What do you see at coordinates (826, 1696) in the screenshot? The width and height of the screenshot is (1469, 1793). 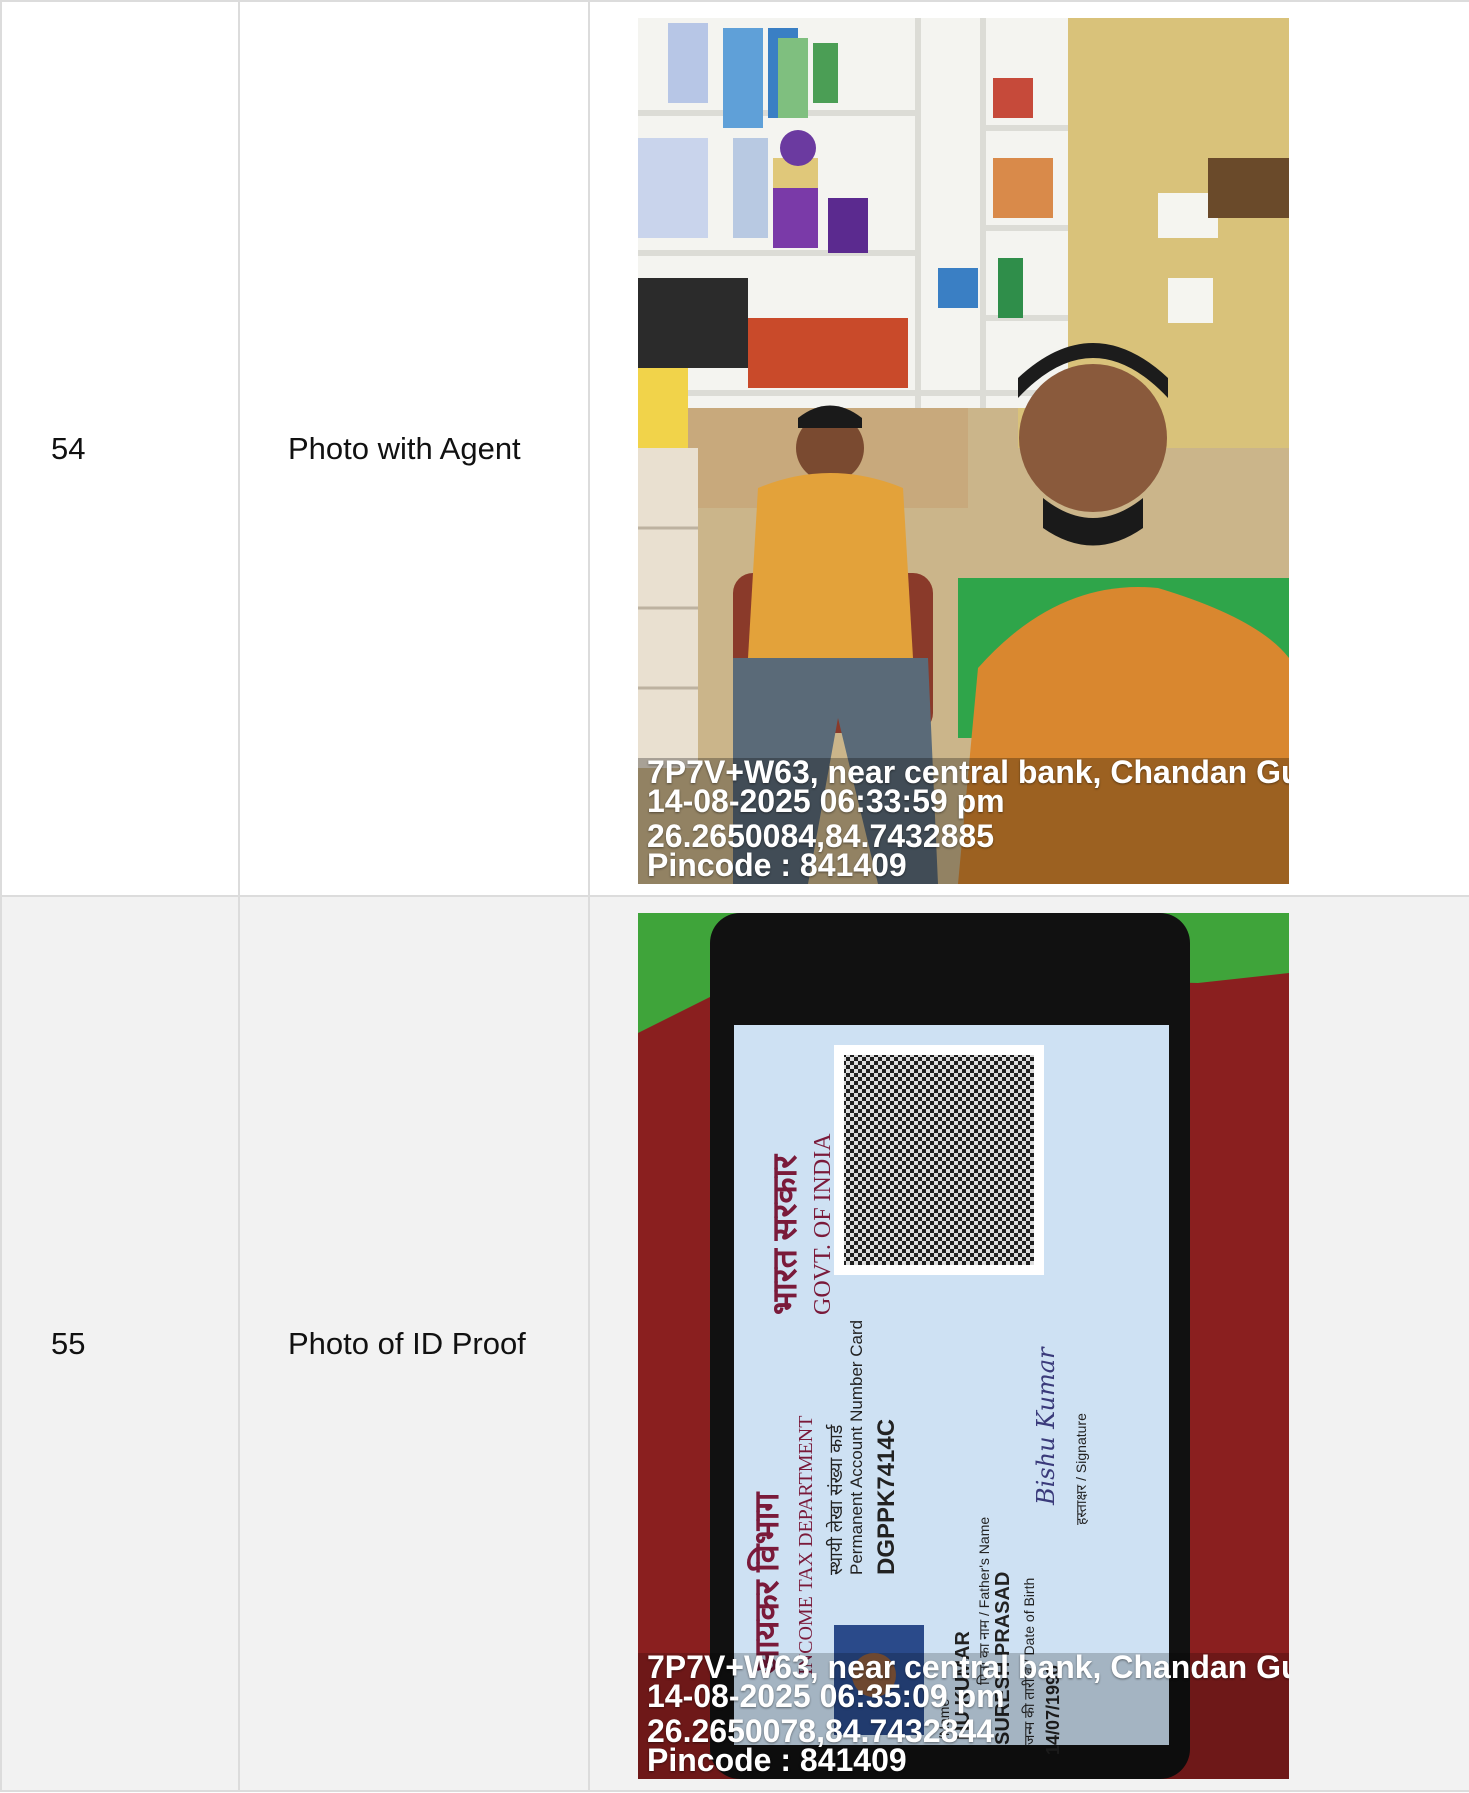 I see `stamp-datetime: 14-08-2025 06:35:09 pm` at bounding box center [826, 1696].